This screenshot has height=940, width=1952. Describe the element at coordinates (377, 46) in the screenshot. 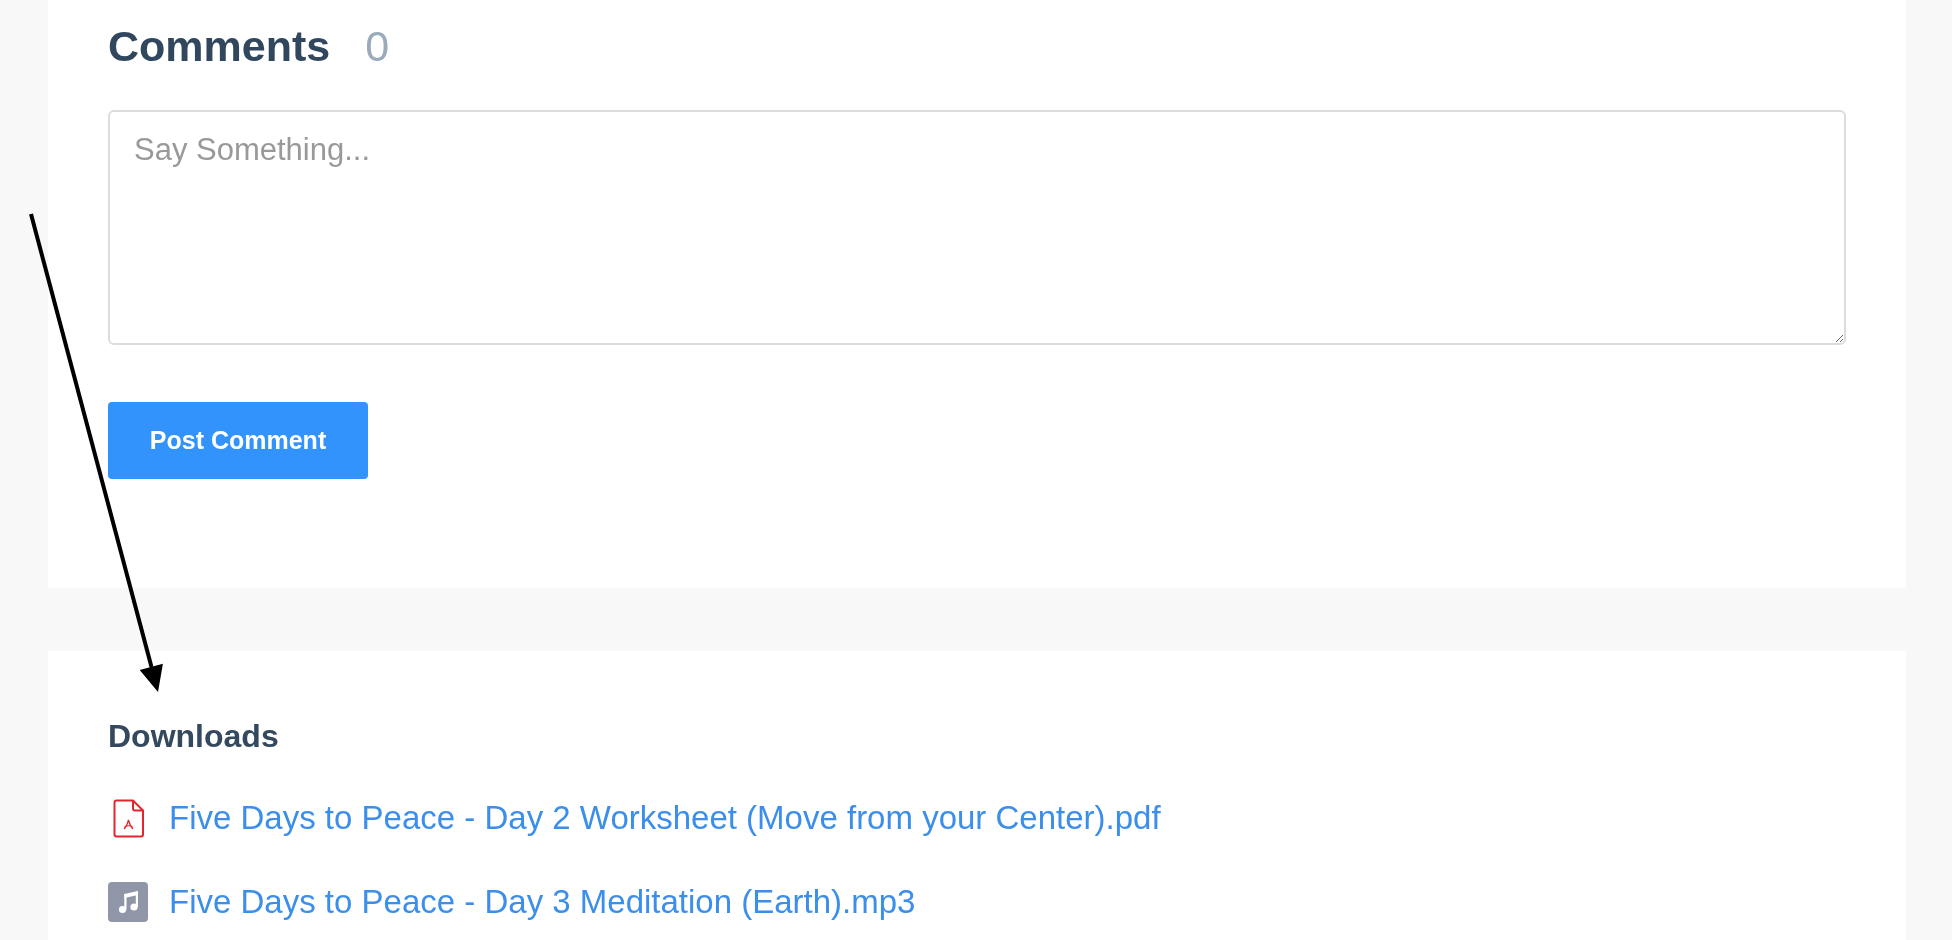

I see `comment-count: 0` at that location.